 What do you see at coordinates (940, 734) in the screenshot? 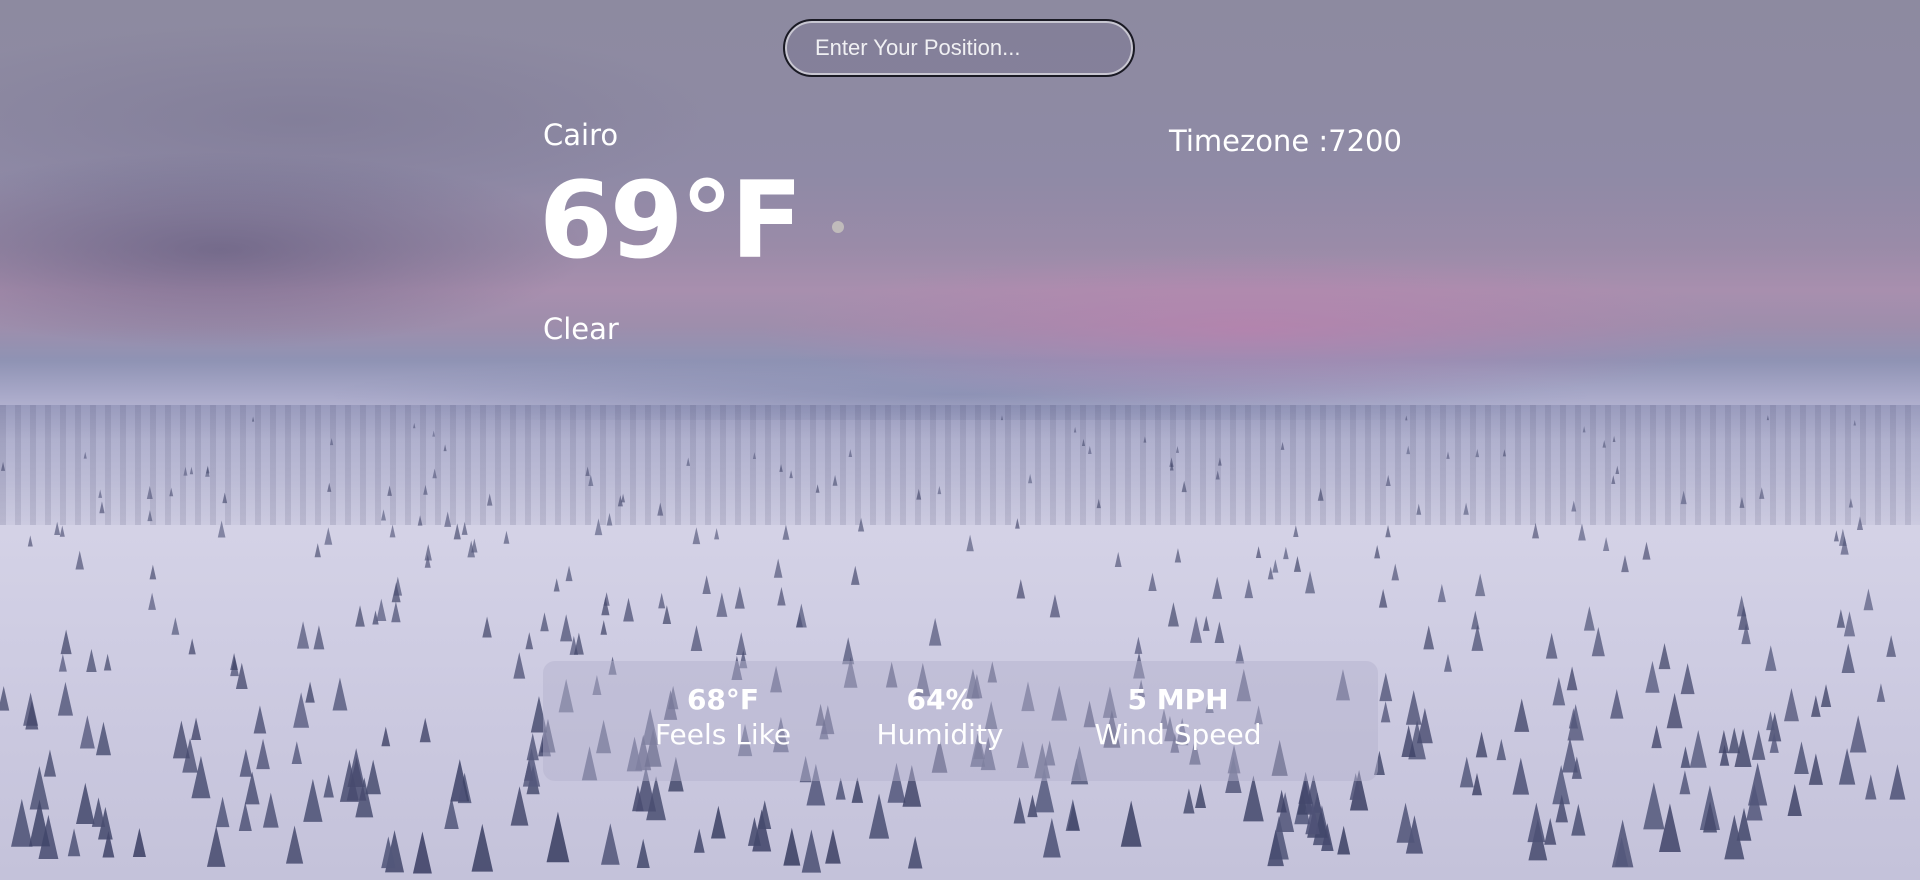
I see `humidity-label: Humidity` at bounding box center [940, 734].